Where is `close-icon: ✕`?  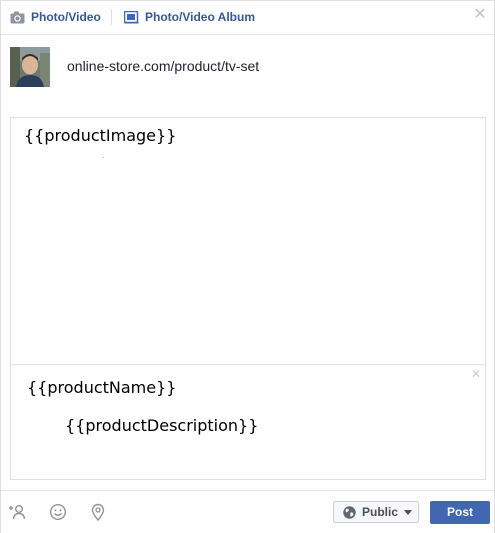
close-icon: ✕ is located at coordinates (480, 15).